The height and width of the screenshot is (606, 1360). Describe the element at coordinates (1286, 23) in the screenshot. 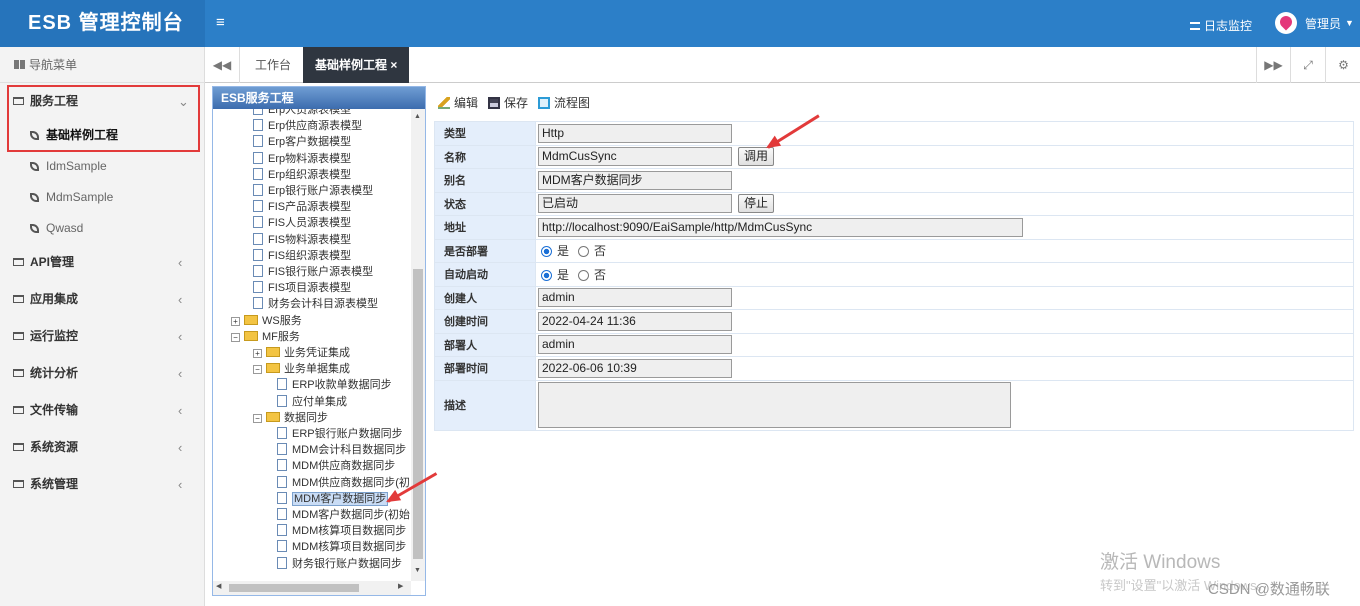

I see `avatar-icon` at that location.